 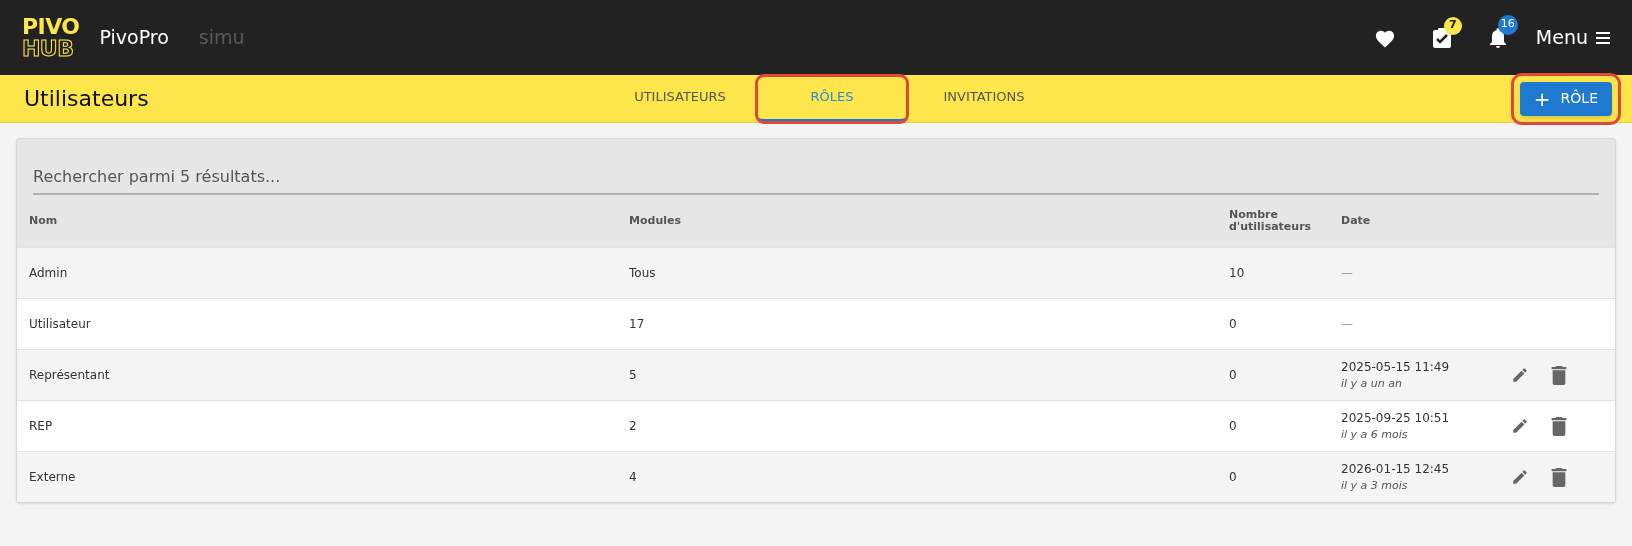 What do you see at coordinates (41, 426) in the screenshot?
I see `table-cell-text: REP` at bounding box center [41, 426].